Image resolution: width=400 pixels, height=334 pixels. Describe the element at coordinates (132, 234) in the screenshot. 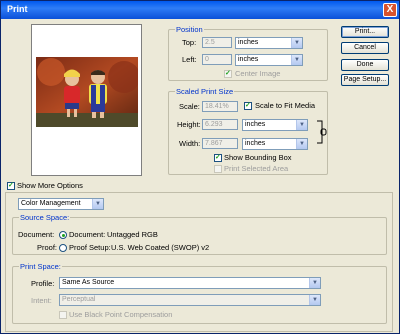

I see `document-profile: Untagged RGB` at that location.